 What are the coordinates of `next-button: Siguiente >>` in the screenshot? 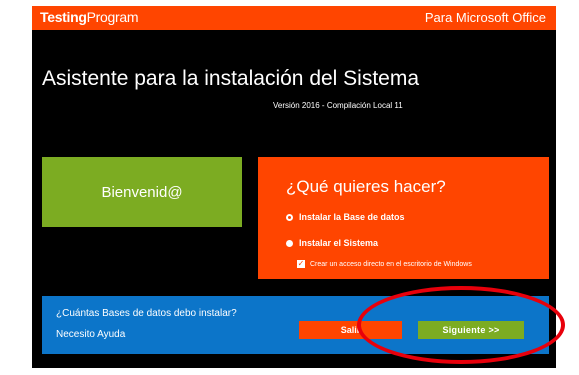 It's located at (471, 330).